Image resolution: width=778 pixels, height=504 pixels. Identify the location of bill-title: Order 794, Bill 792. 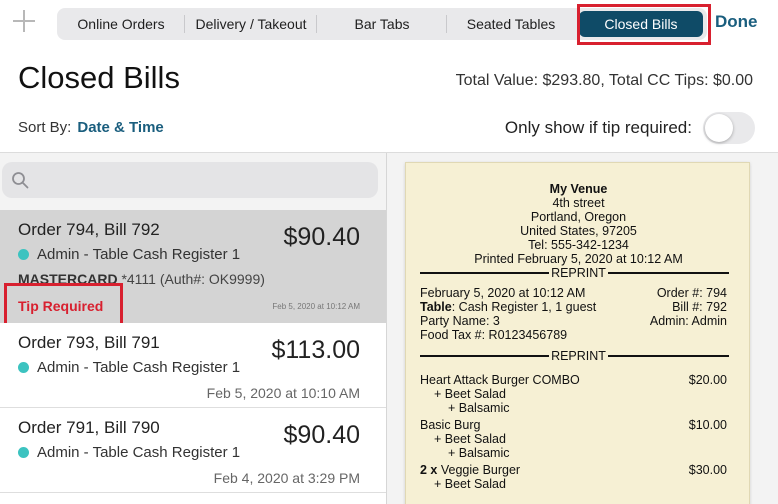
(89, 229).